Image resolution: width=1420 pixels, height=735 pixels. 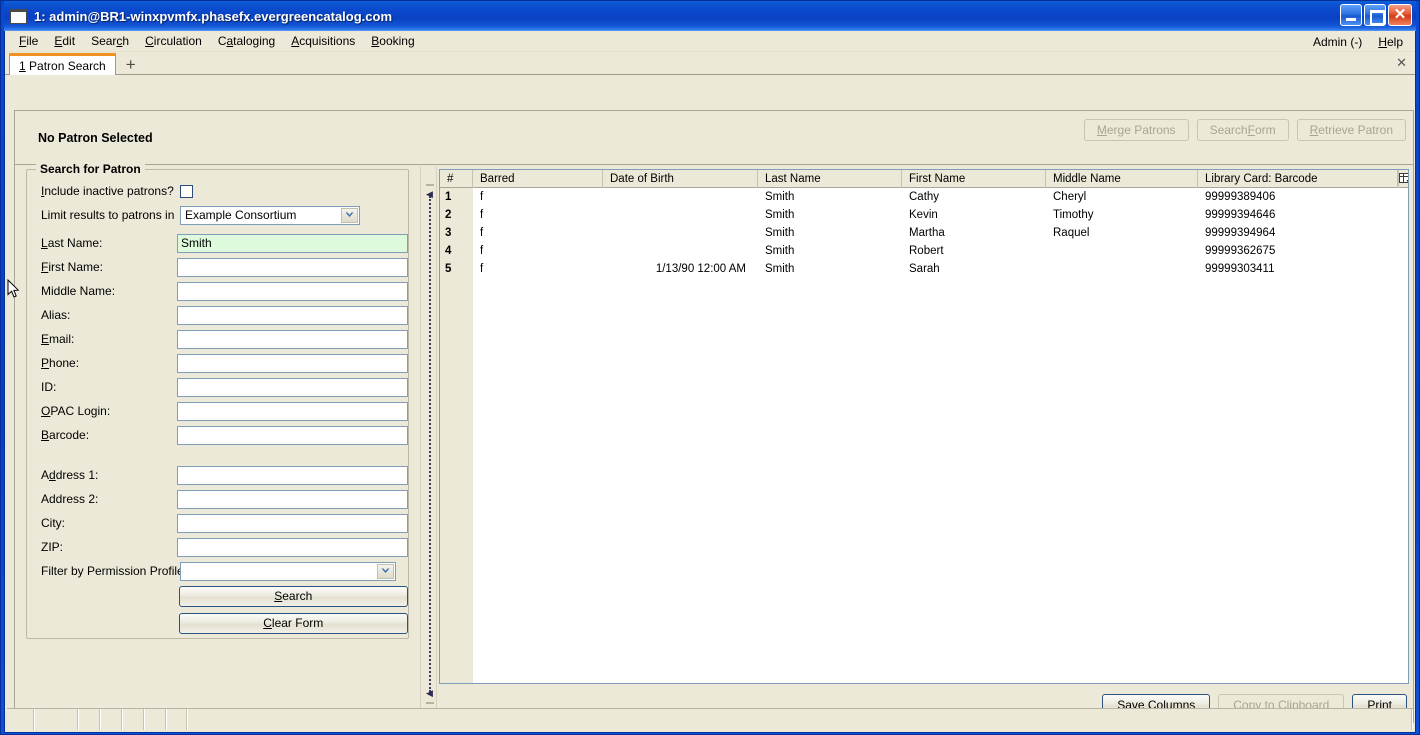 I want to click on splitter-cap-bottom, so click(x=430, y=703).